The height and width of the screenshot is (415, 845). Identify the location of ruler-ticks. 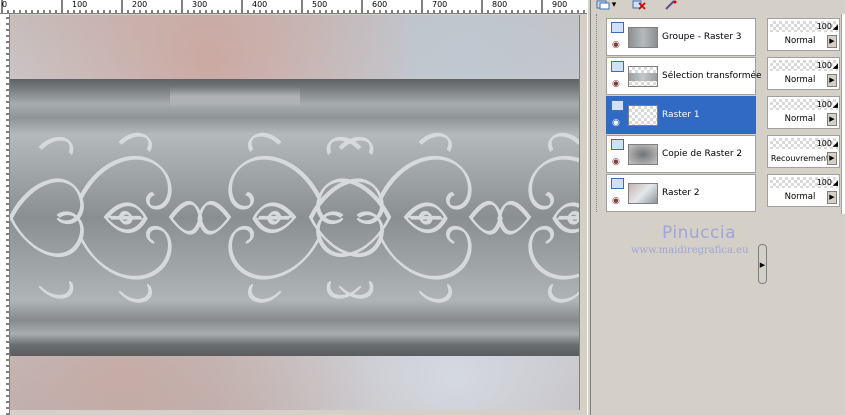
(293, 6).